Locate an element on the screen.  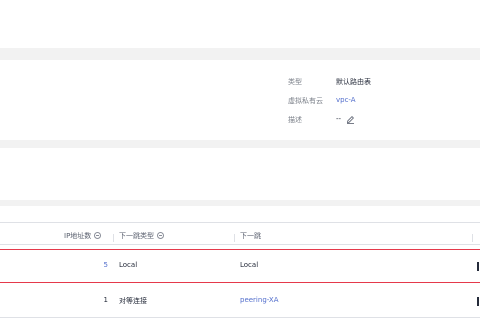
vpc-link: vpc-A is located at coordinates (346, 100).